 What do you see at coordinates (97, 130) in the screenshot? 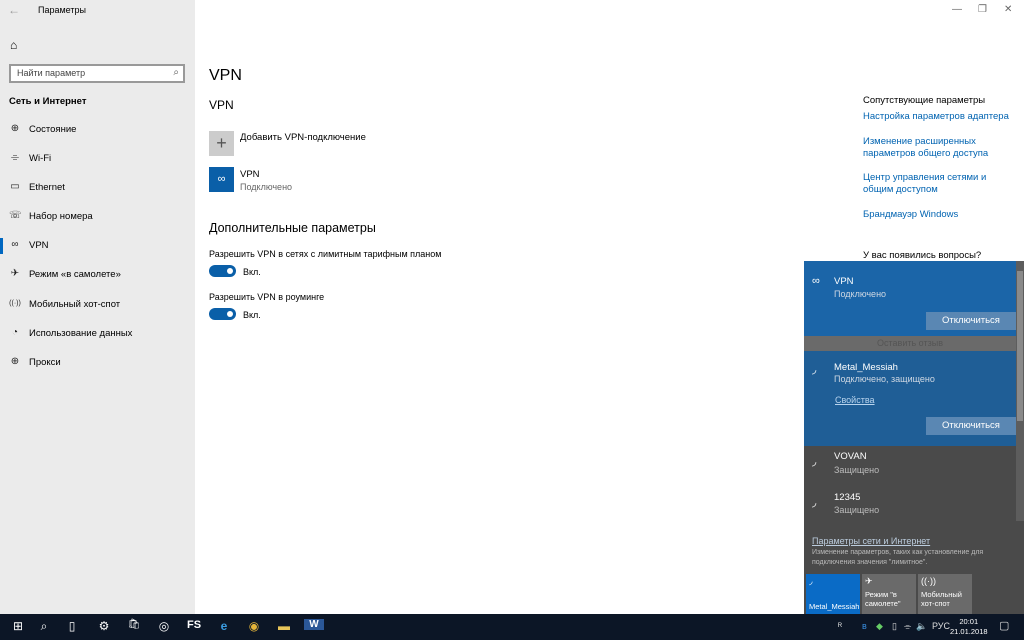
I see `sidebar-item-status: ⊕ Состояние` at bounding box center [97, 130].